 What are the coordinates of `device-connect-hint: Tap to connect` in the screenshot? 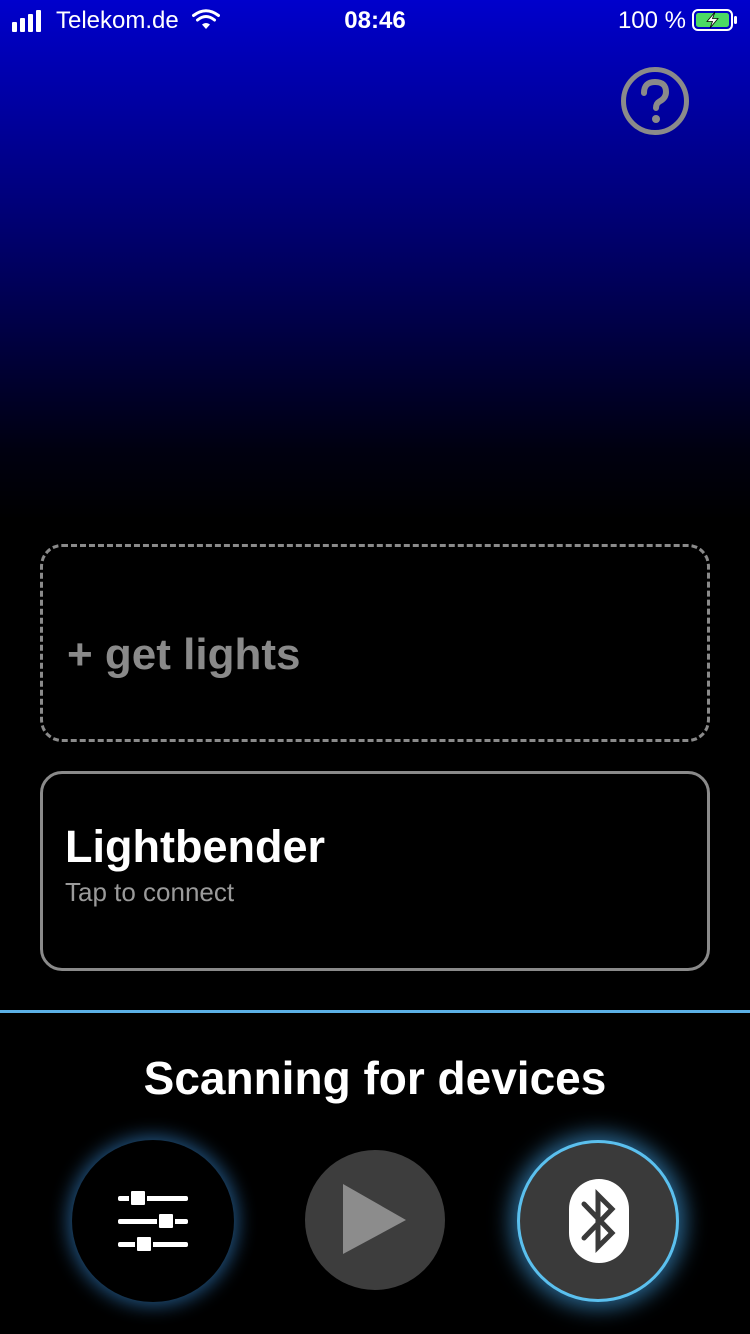 It's located at (150, 892).